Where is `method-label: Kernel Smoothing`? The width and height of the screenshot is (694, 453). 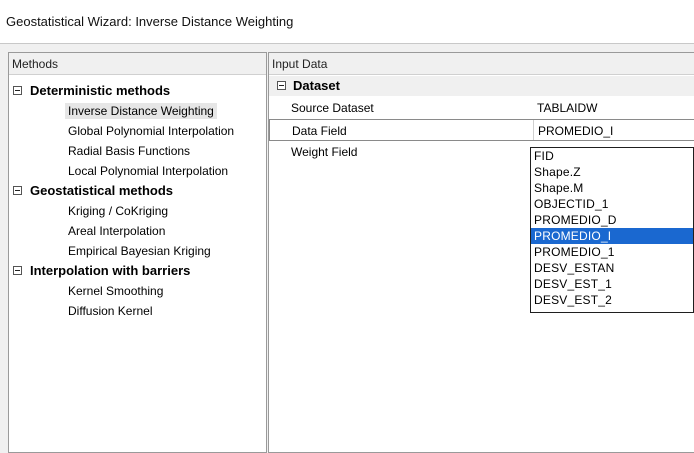 method-label: Kernel Smoothing is located at coordinates (116, 291).